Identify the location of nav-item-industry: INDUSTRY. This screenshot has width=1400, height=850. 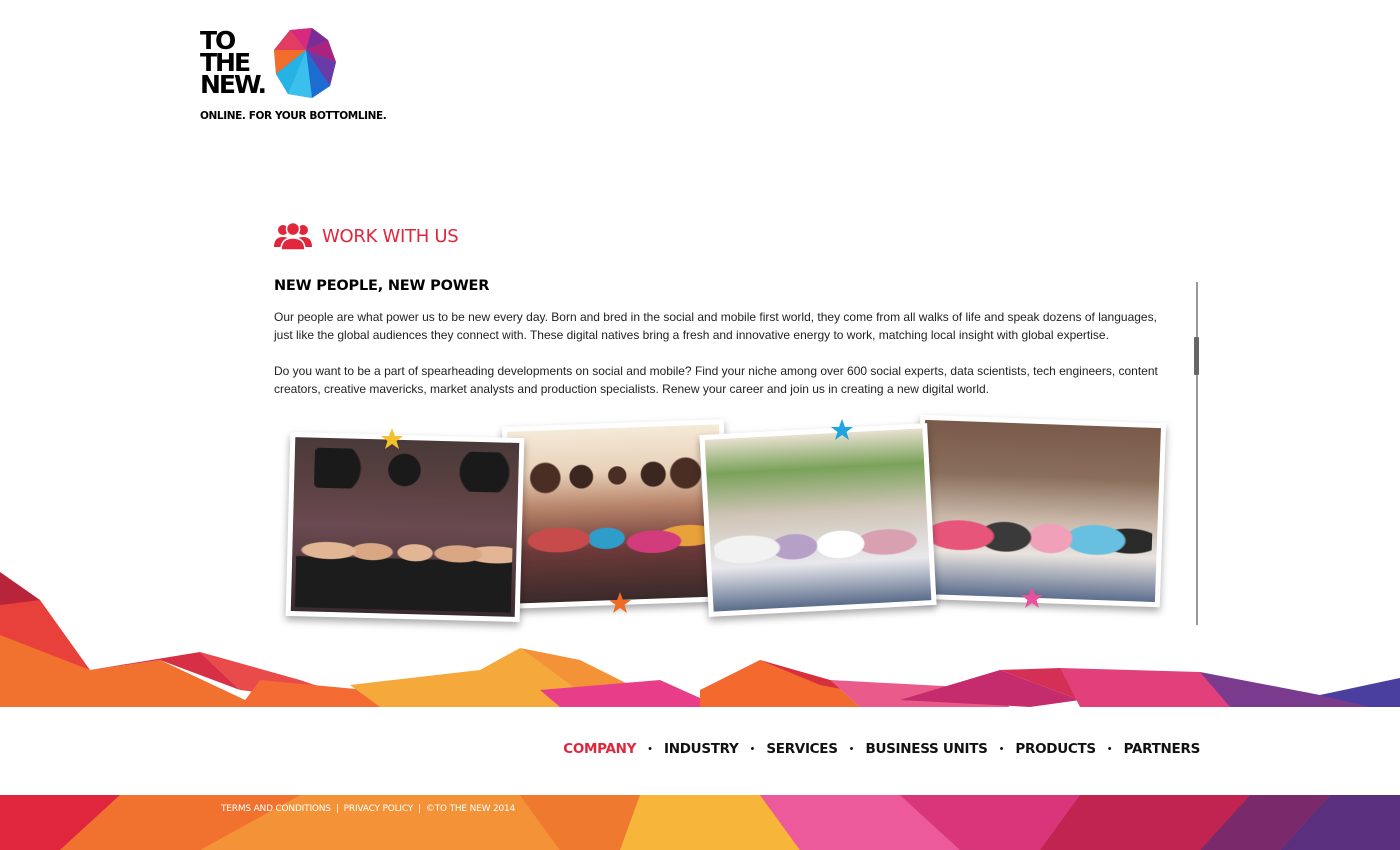
(701, 749).